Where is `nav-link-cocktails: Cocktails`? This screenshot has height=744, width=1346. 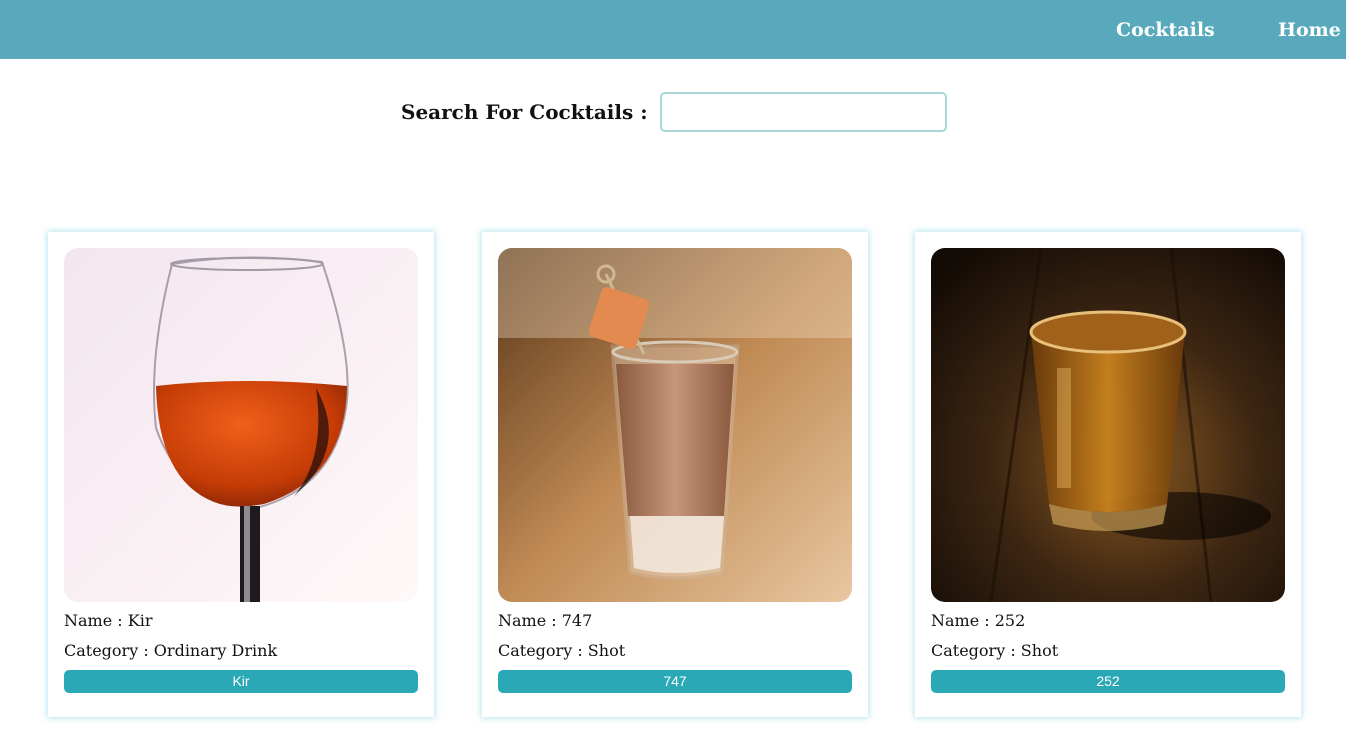 nav-link-cocktails: Cocktails is located at coordinates (1165, 30).